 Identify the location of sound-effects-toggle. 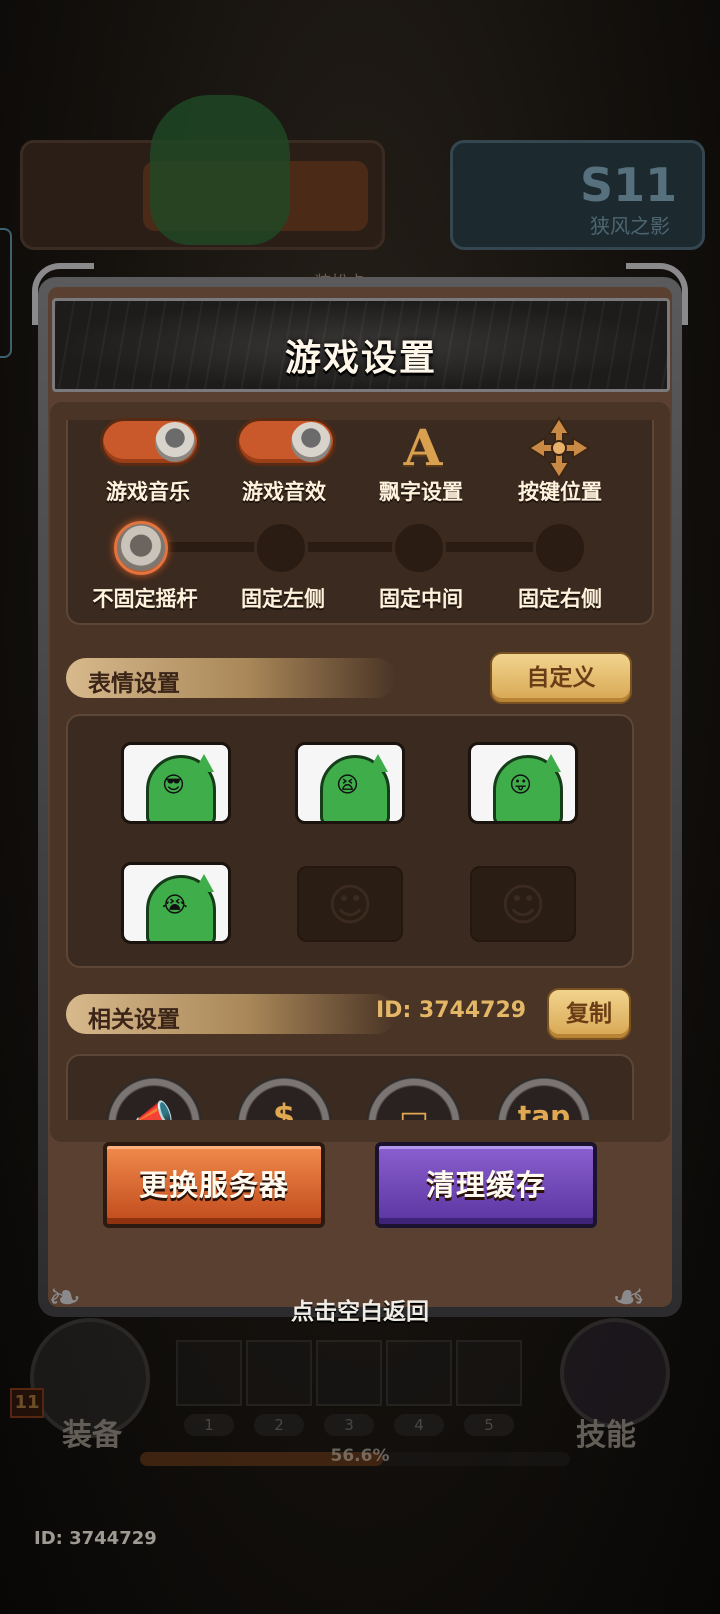
(286, 442).